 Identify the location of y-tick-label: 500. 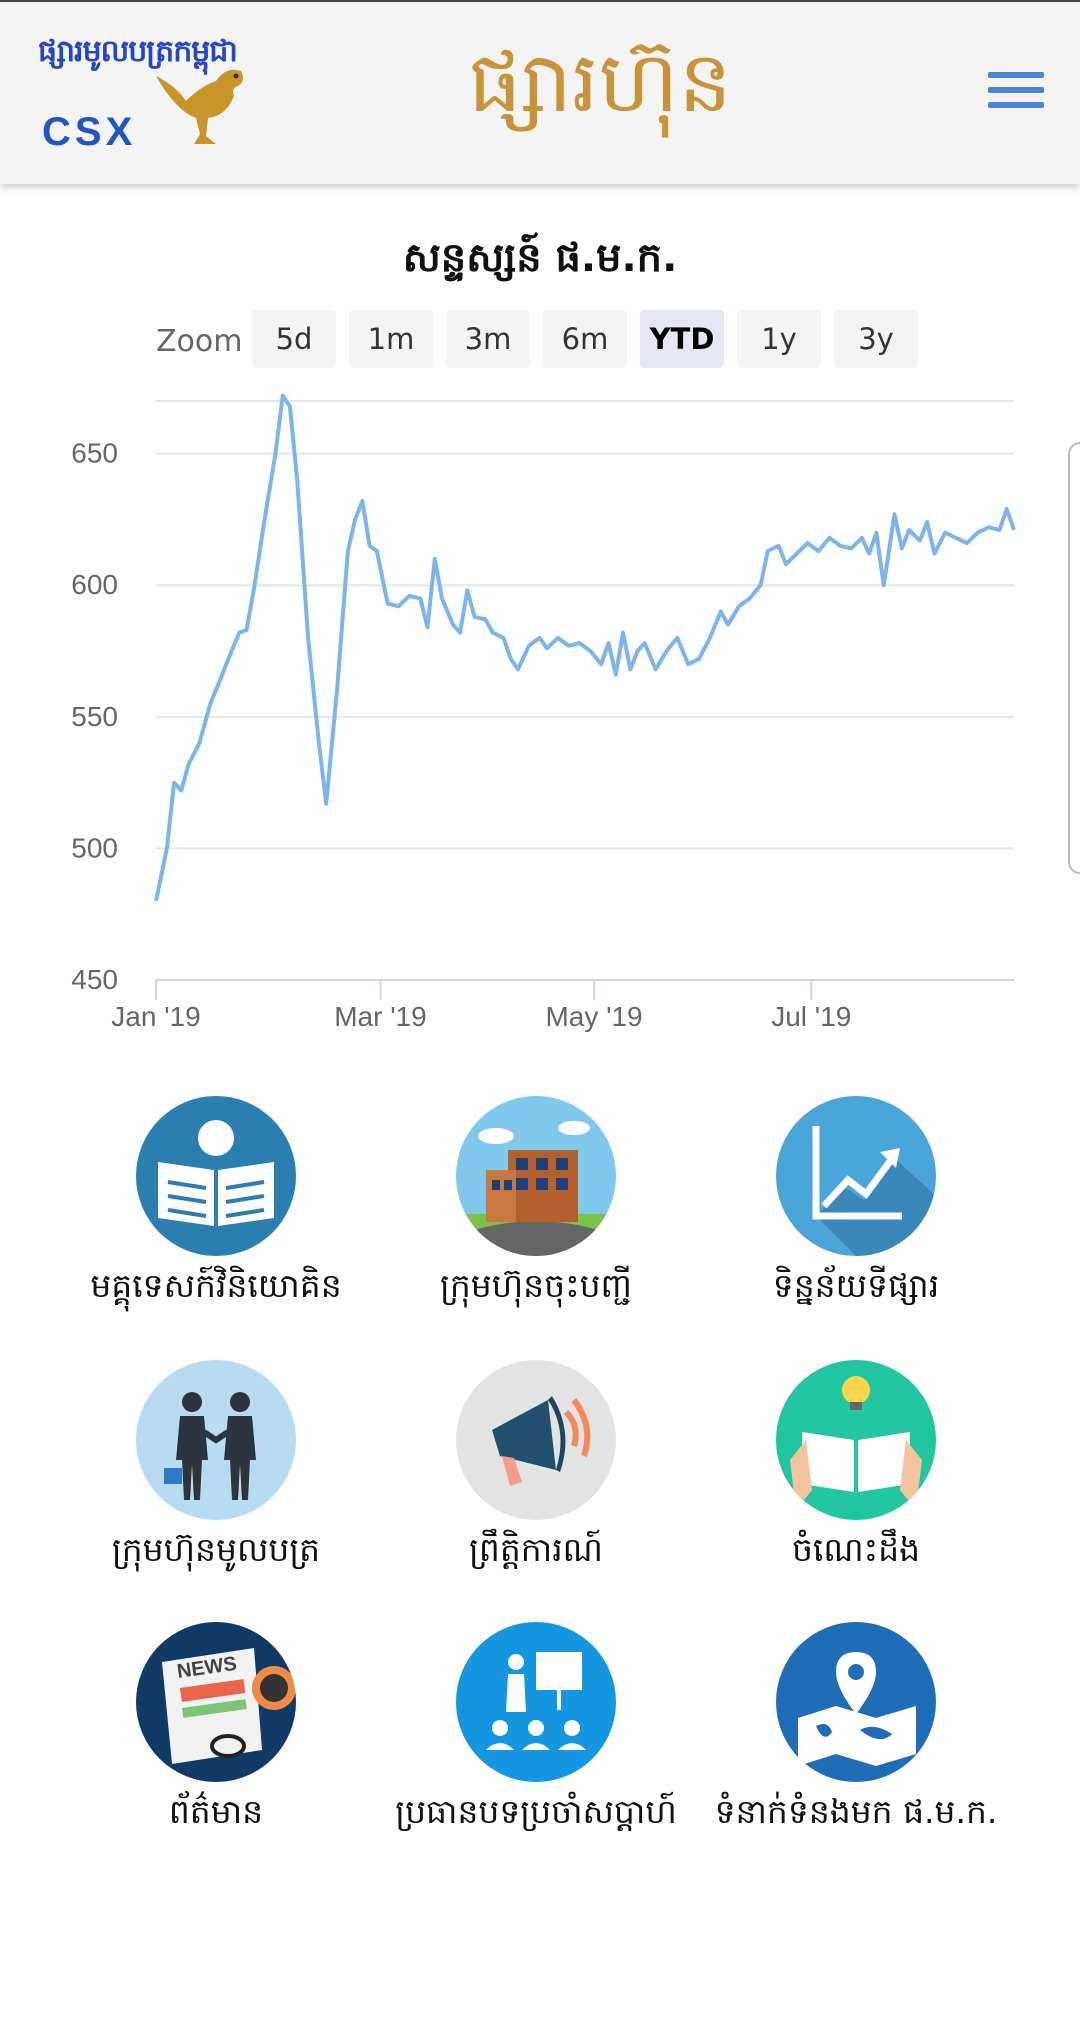
(94, 847).